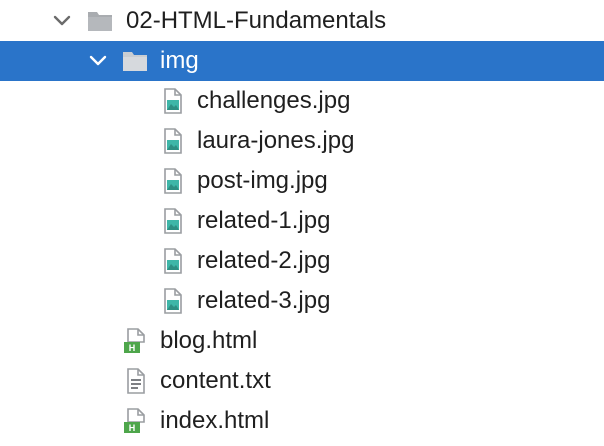  What do you see at coordinates (302, 381) in the screenshot?
I see `tree-row-text-file: content.txt` at bounding box center [302, 381].